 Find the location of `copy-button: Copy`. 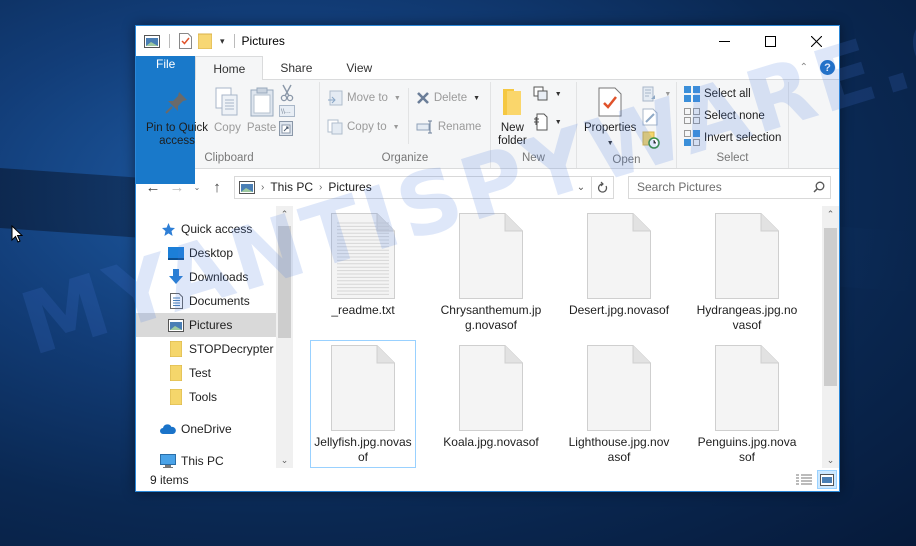

copy-button: Copy is located at coordinates (227, 109).